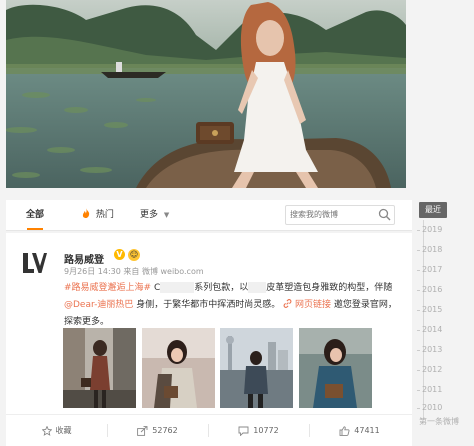  What do you see at coordinates (107, 288) in the screenshot?
I see `post-hashtag: #路易威登邂逅上海#` at bounding box center [107, 288].